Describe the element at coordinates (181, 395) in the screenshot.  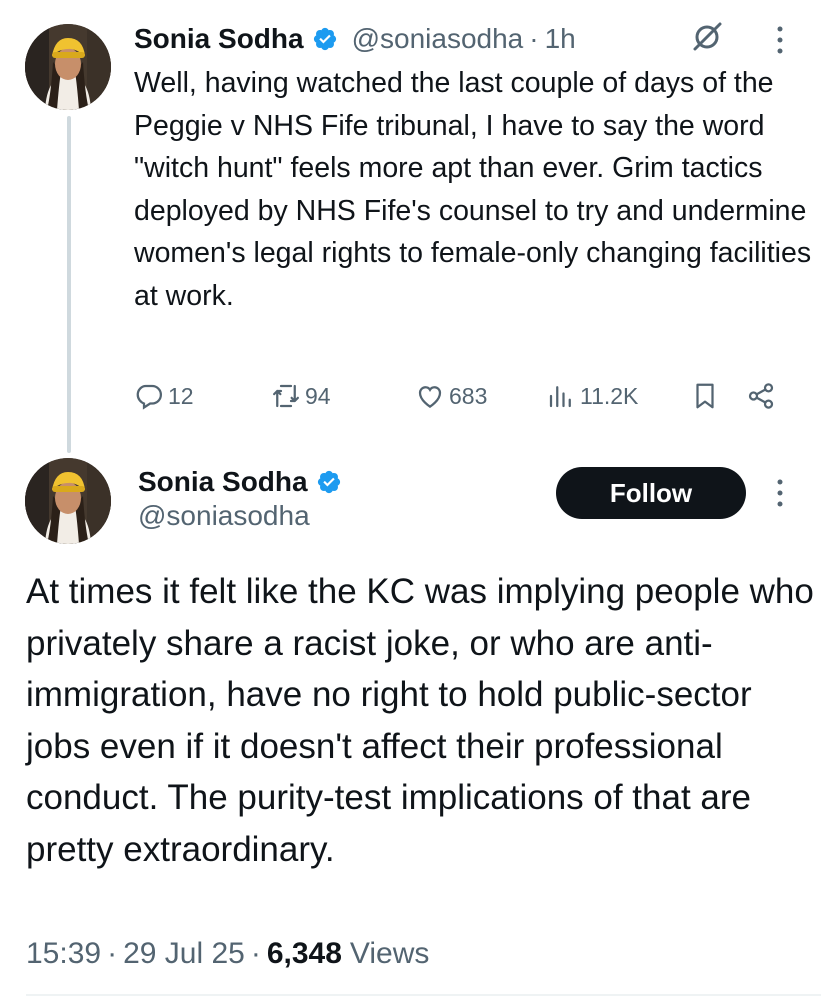
I see `reply-count: 12` at that location.